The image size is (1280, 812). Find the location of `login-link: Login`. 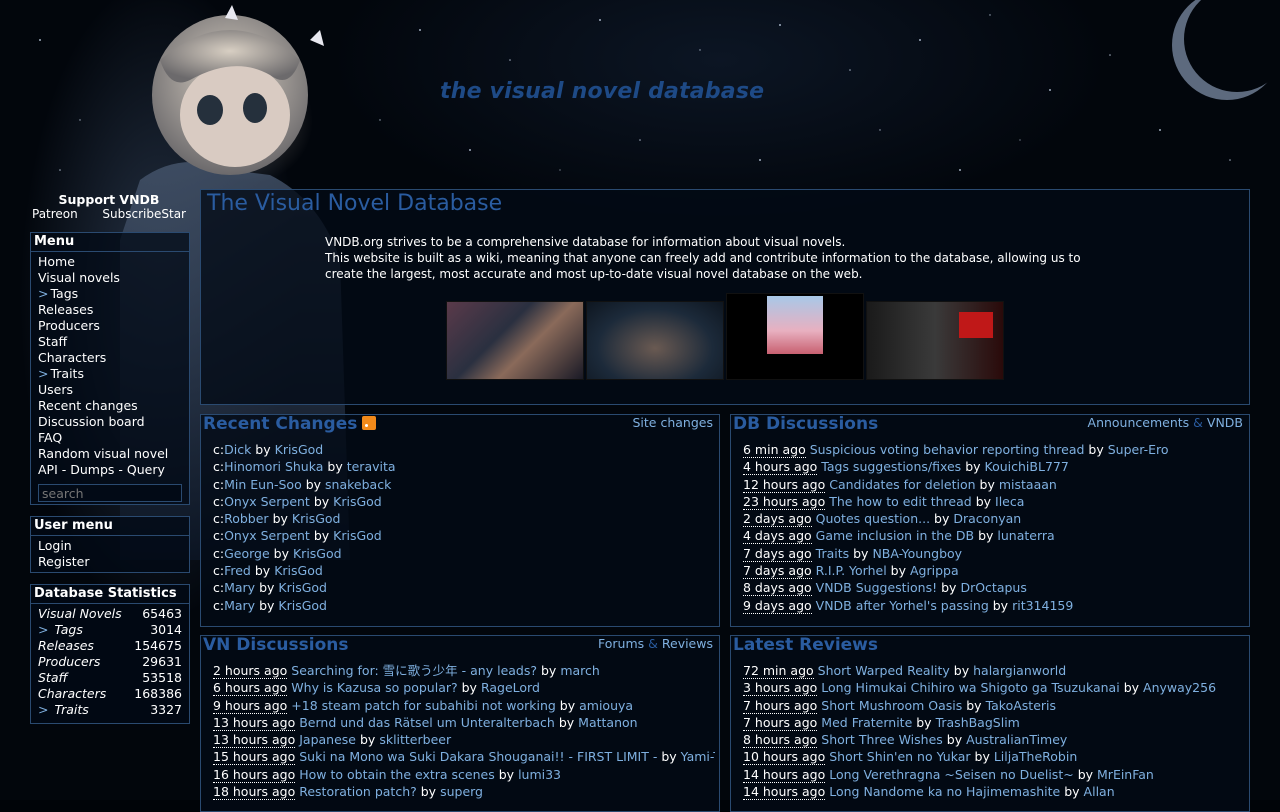

login-link: Login is located at coordinates (110, 546).